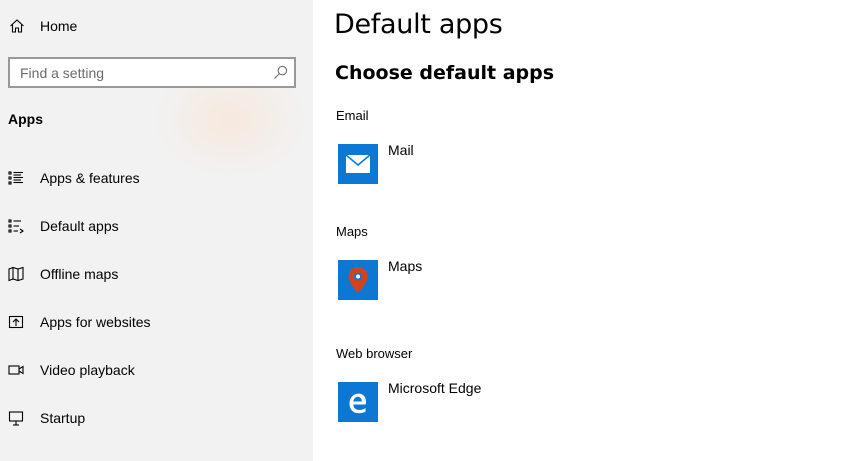 The width and height of the screenshot is (860, 461). Describe the element at coordinates (87, 370) in the screenshot. I see `sidebar-item-label: Video playback` at that location.